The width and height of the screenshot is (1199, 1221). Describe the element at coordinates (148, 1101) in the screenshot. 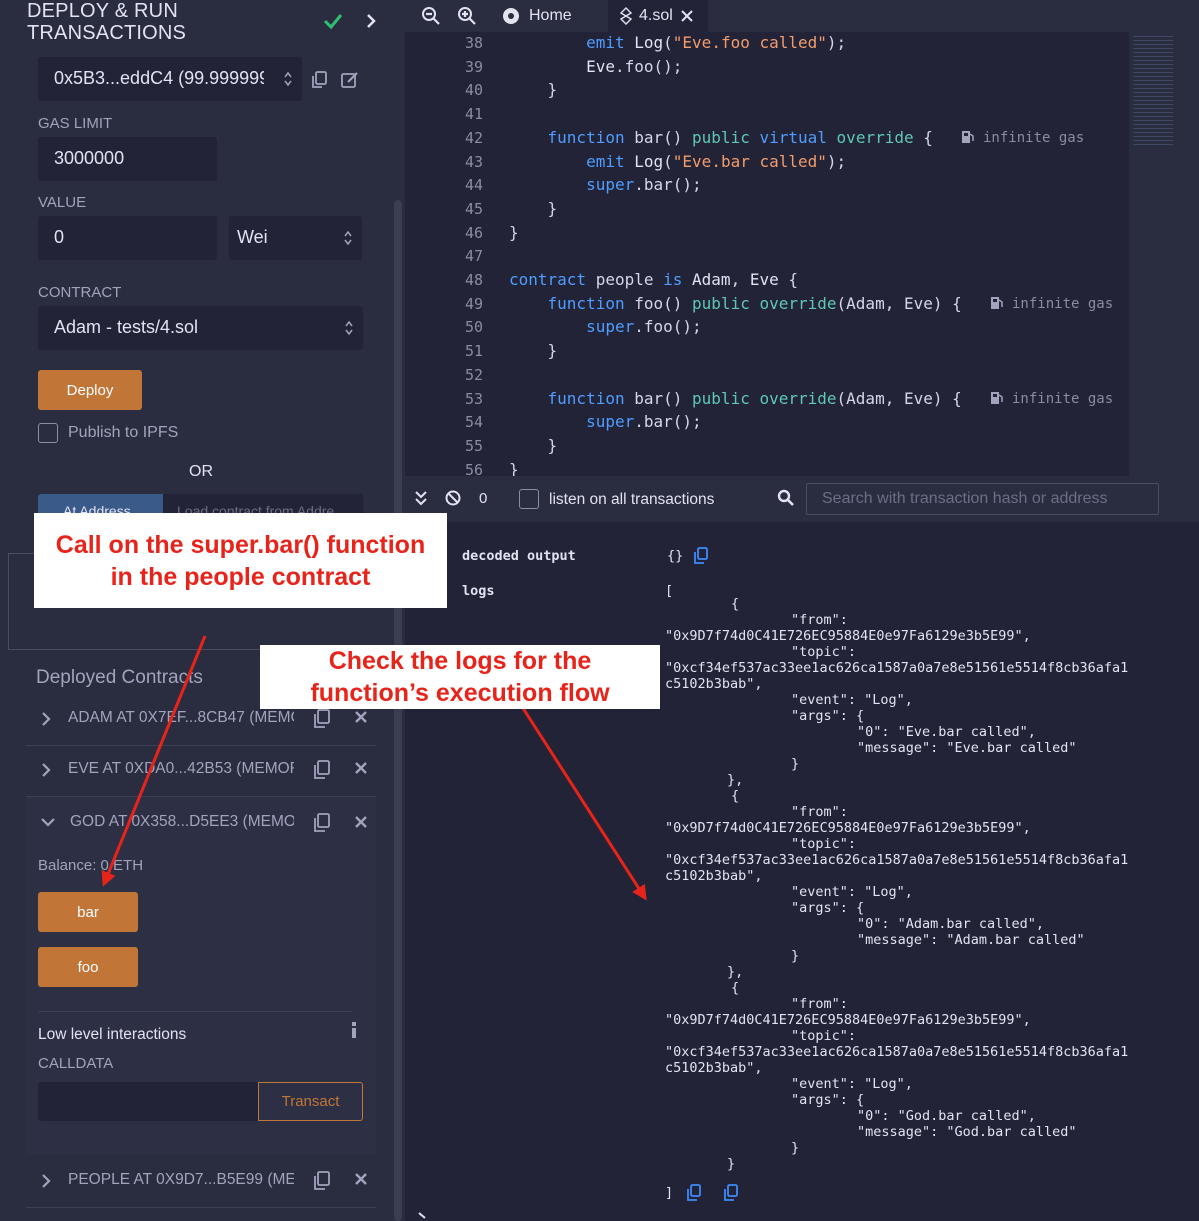

I see `calldata-input` at that location.